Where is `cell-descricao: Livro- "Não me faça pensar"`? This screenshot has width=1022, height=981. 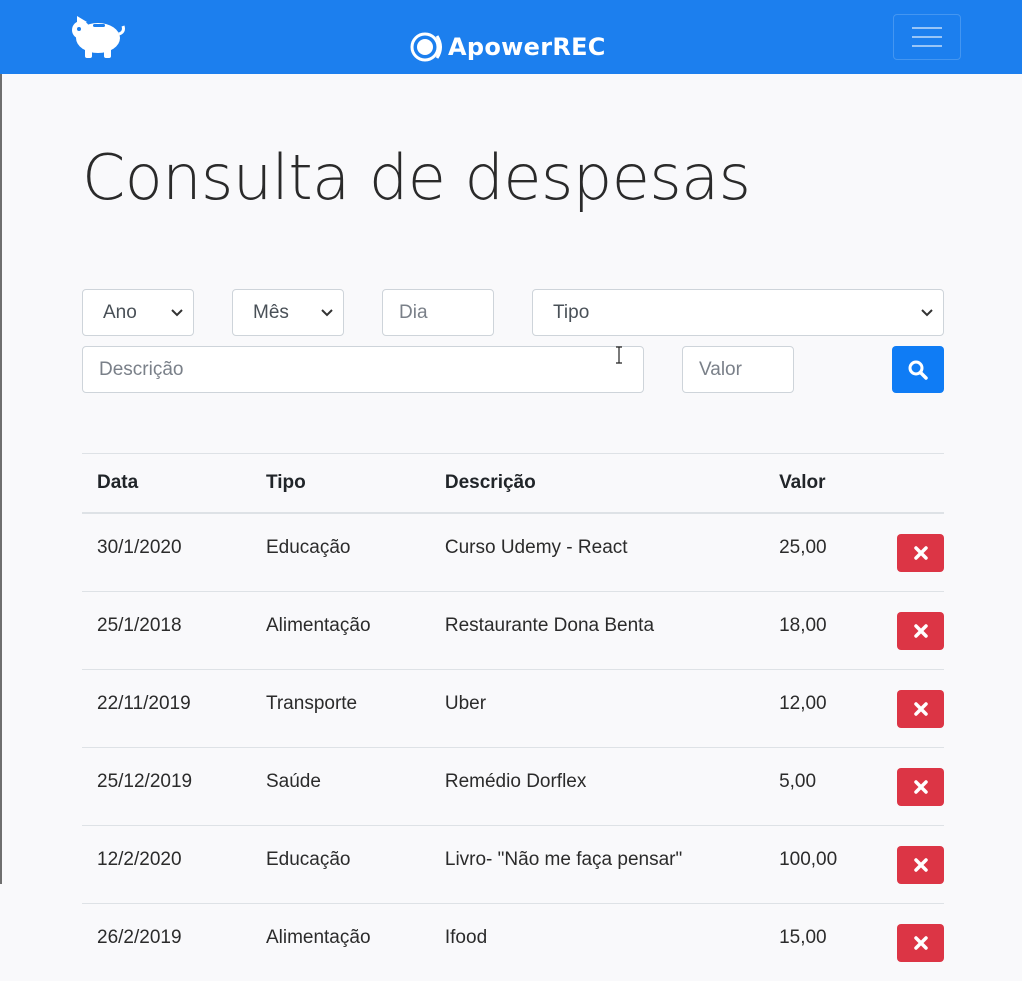
cell-descricao: Livro- "Não me faça pensar" is located at coordinates (597, 865).